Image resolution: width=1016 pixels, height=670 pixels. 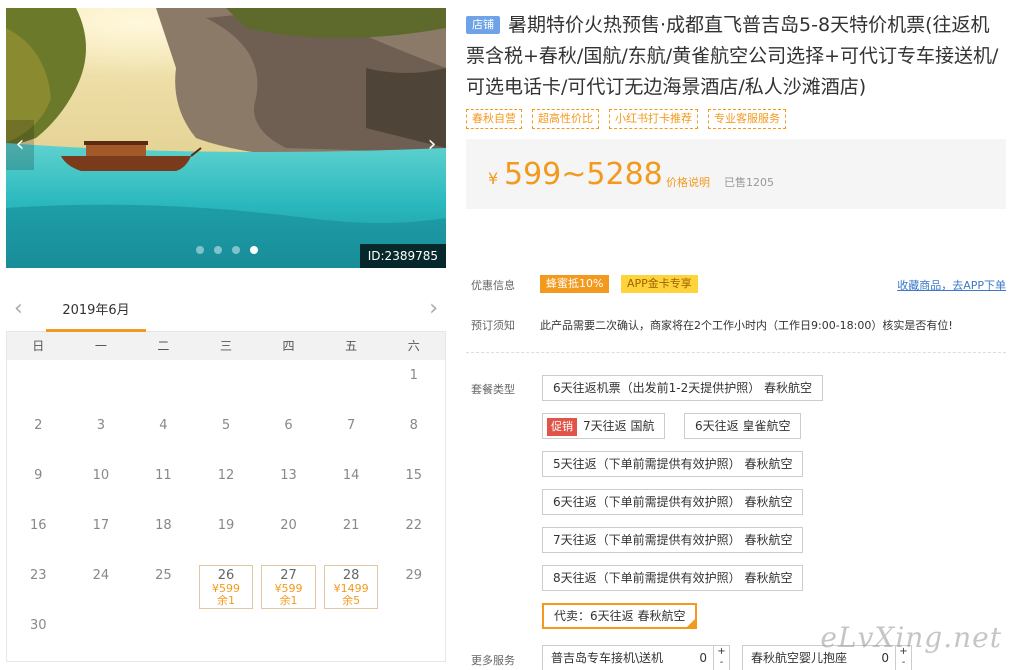 What do you see at coordinates (227, 250) in the screenshot?
I see `gallery-pagination` at bounding box center [227, 250].